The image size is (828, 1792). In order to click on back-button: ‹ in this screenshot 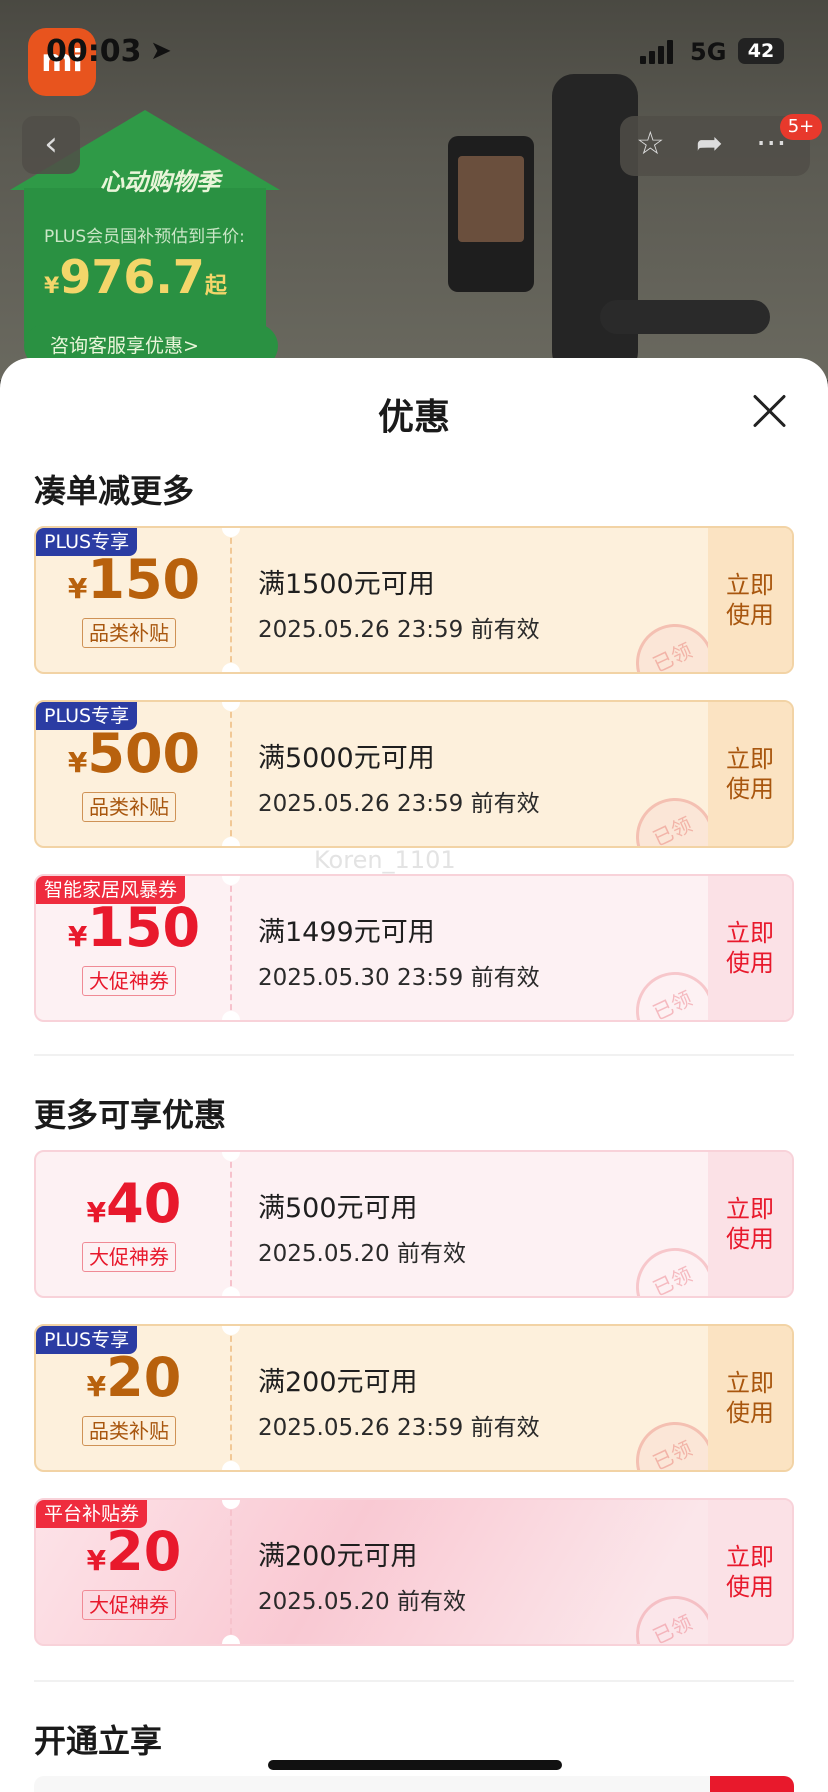, I will do `click(51, 145)`.